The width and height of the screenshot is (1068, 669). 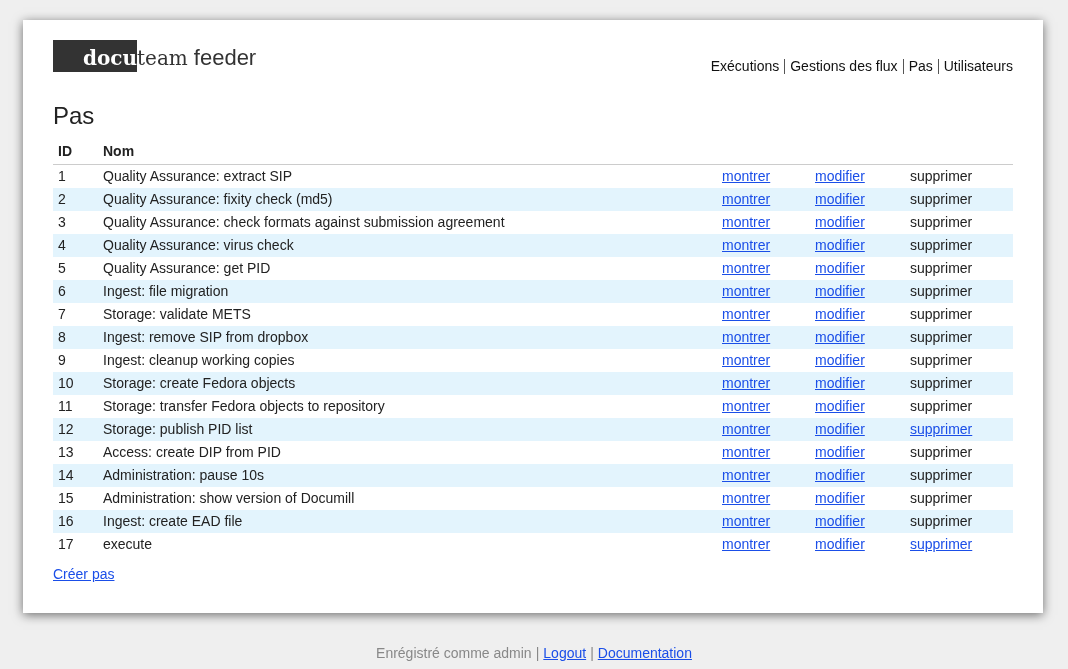 What do you see at coordinates (75, 521) in the screenshot?
I see `table-cell: 16` at bounding box center [75, 521].